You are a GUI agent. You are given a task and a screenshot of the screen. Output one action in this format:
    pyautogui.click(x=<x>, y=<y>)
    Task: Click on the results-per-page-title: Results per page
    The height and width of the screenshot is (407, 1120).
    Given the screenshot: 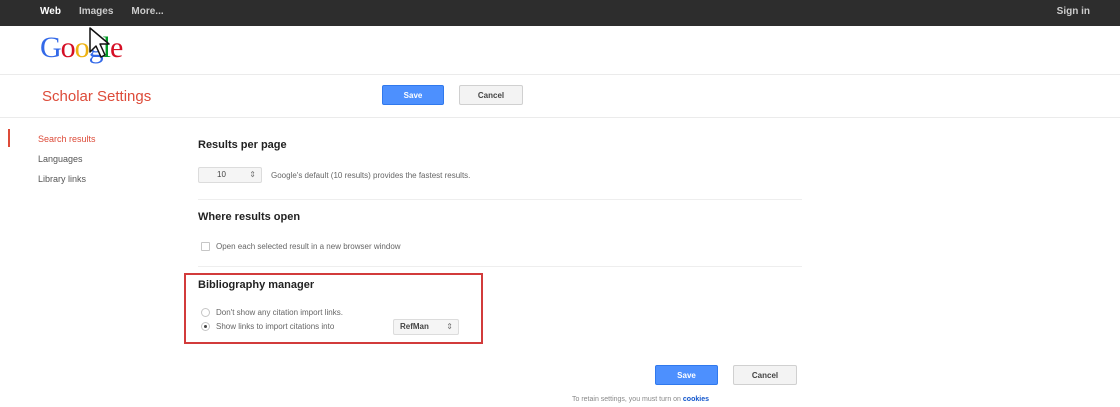 What is the action you would take?
    pyautogui.click(x=242, y=145)
    